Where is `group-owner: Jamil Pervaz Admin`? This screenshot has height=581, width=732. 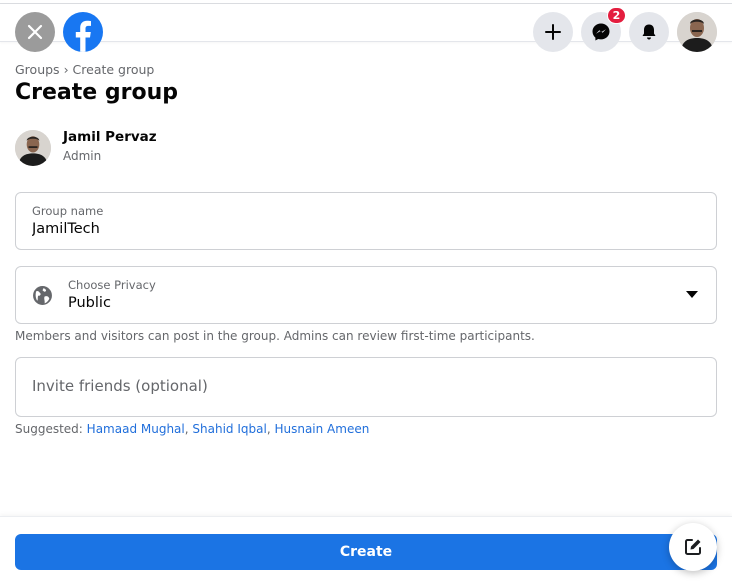 group-owner: Jamil Pervaz Admin is located at coordinates (86, 147).